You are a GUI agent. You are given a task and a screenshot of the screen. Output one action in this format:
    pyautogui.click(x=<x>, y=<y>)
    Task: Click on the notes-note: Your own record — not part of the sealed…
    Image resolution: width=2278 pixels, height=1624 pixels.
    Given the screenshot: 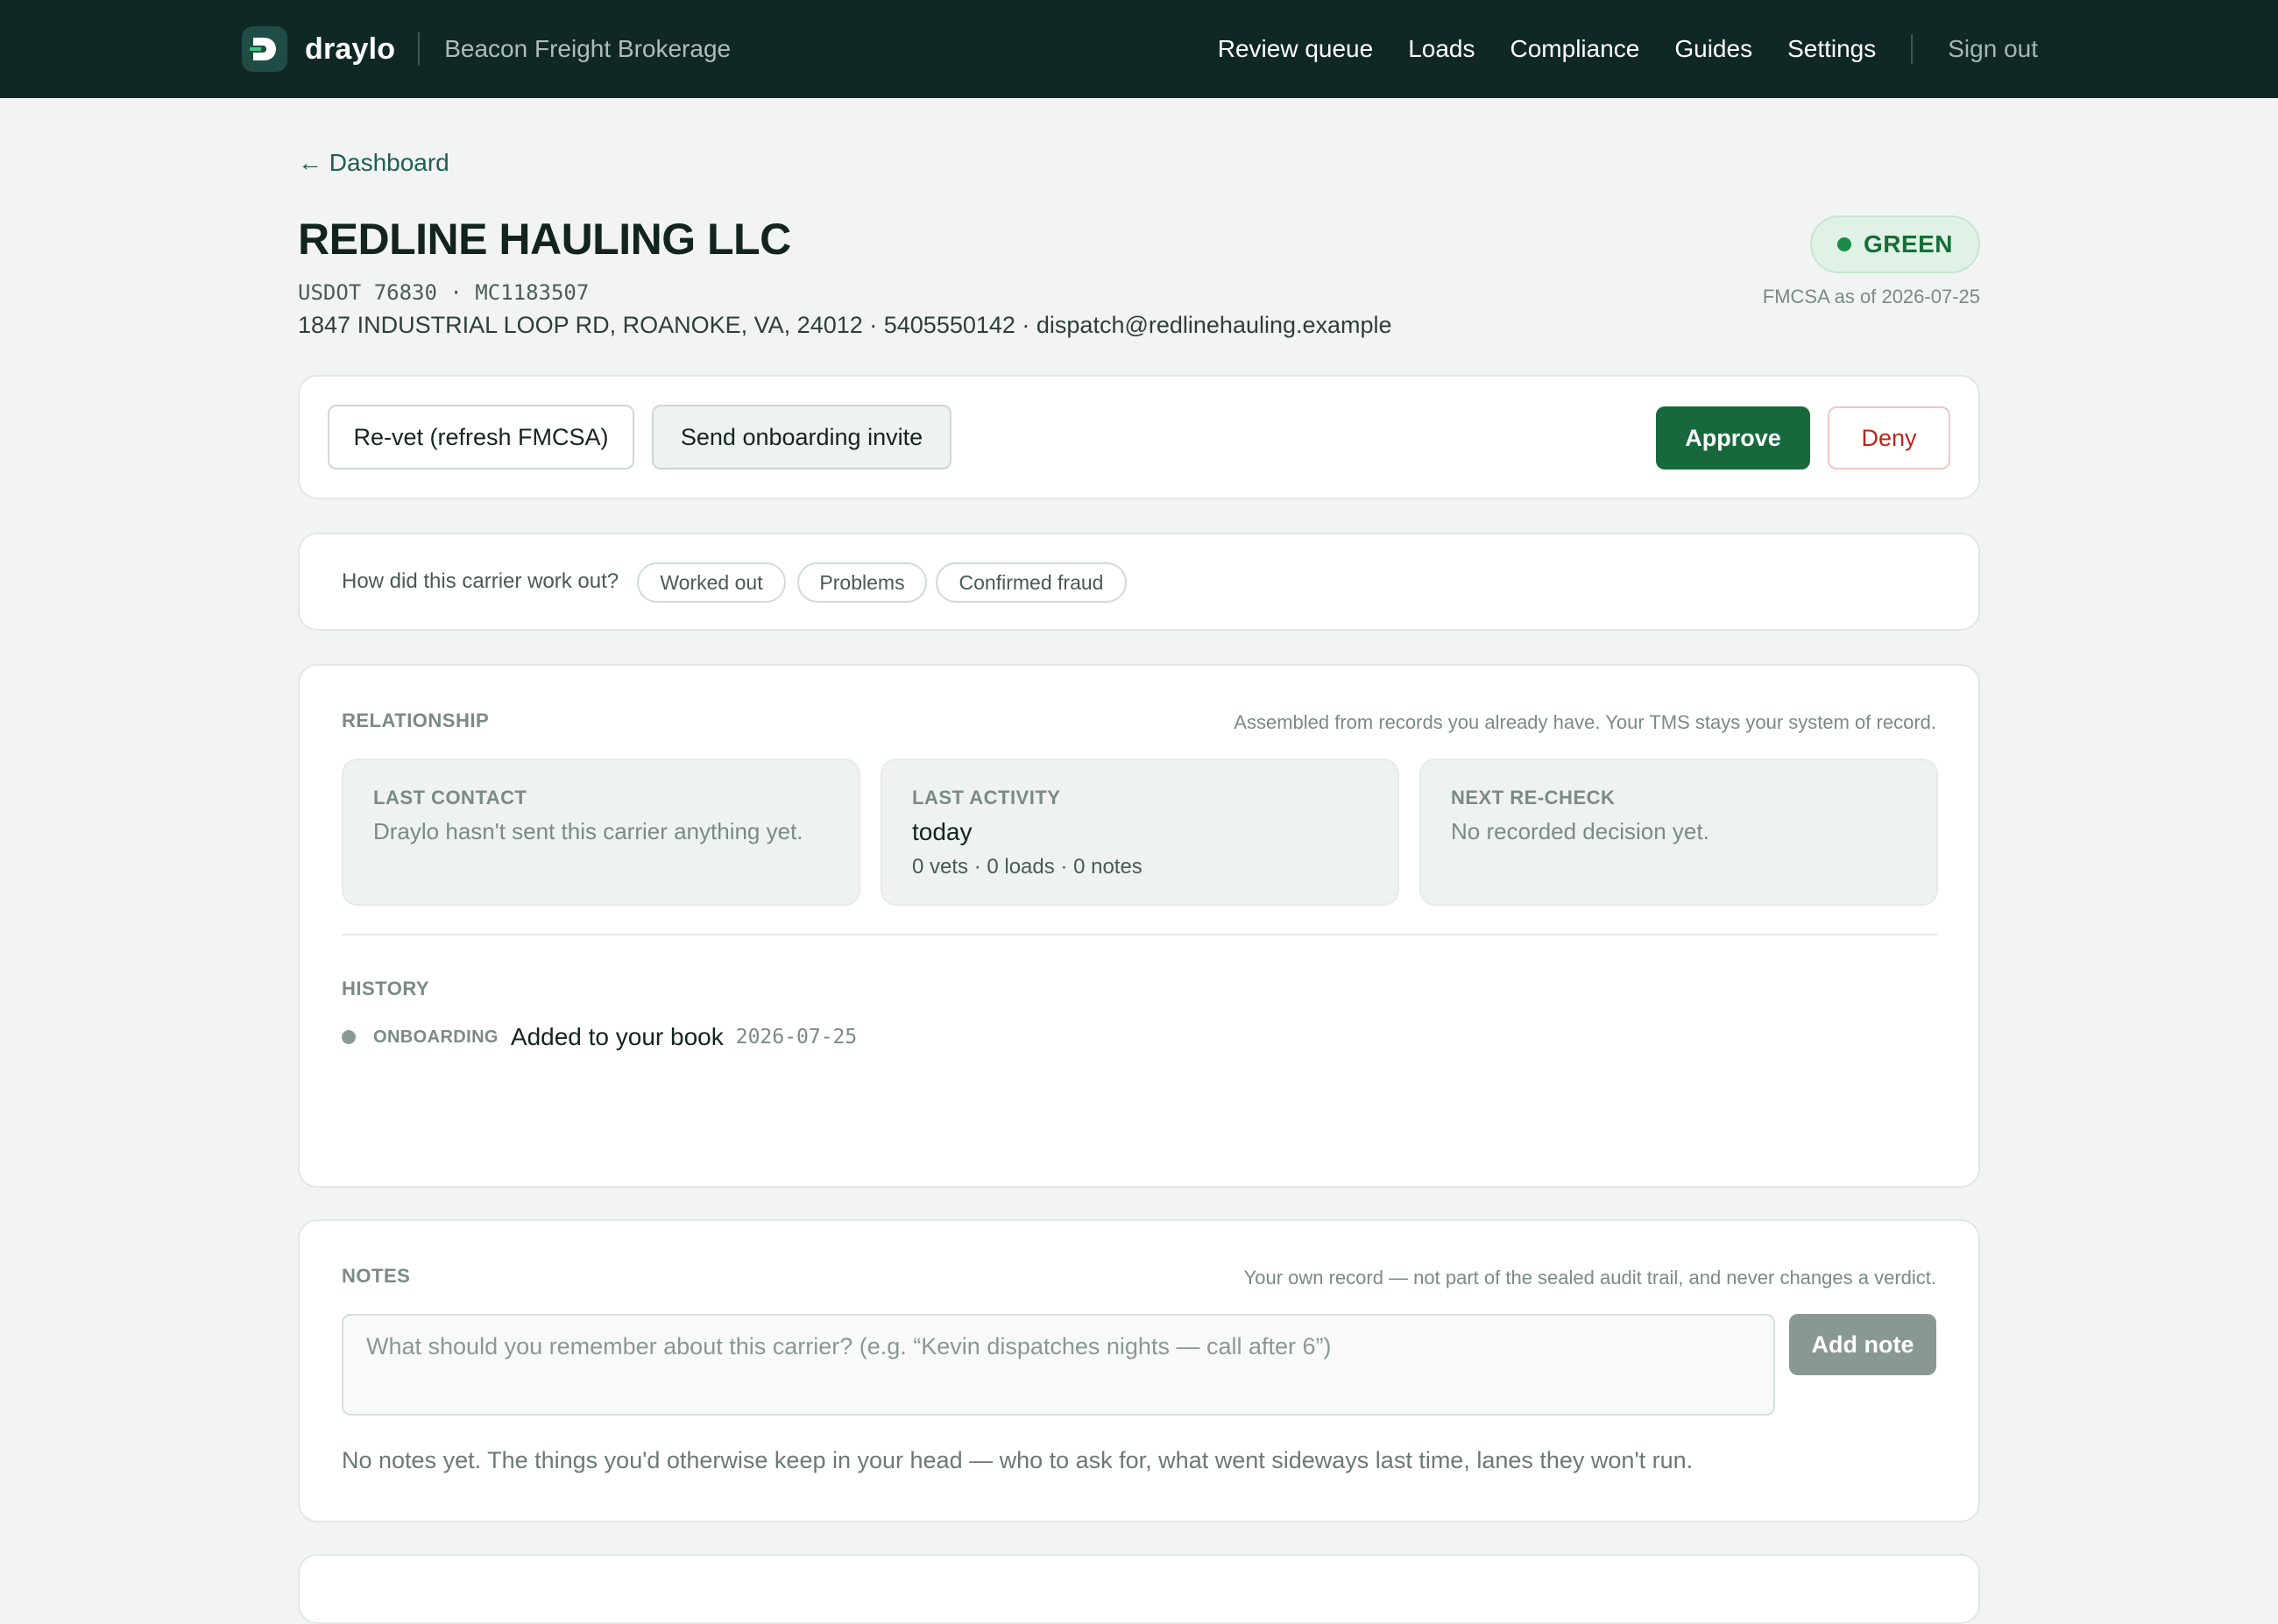 What is the action you would take?
    pyautogui.click(x=1590, y=1278)
    